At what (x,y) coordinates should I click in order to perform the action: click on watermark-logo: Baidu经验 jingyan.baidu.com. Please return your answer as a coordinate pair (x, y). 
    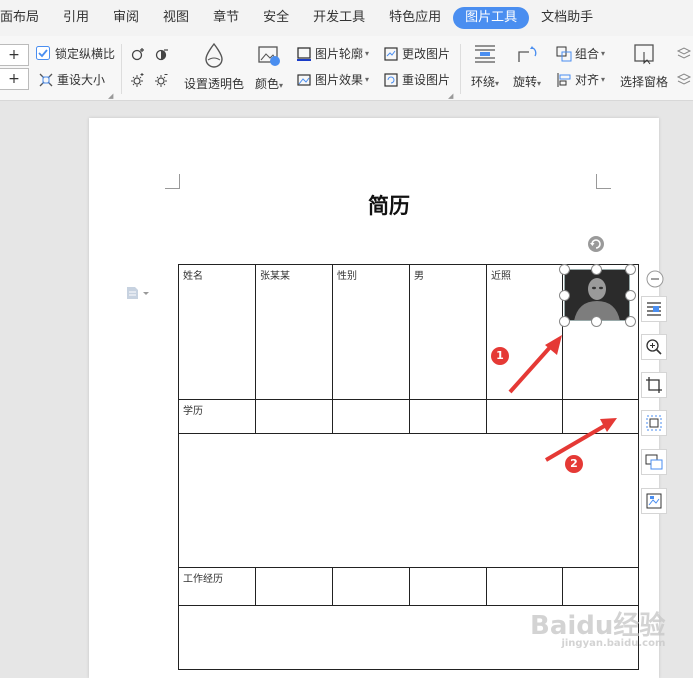
    Looking at the image, I should click on (597, 627).